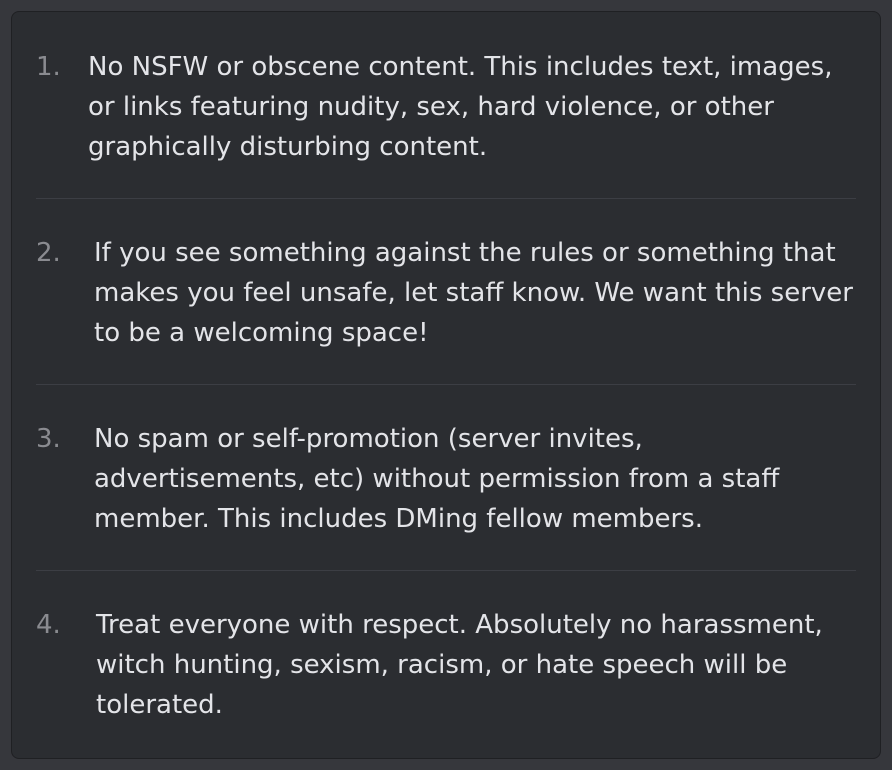  I want to click on rule-number: 4., so click(48, 625).